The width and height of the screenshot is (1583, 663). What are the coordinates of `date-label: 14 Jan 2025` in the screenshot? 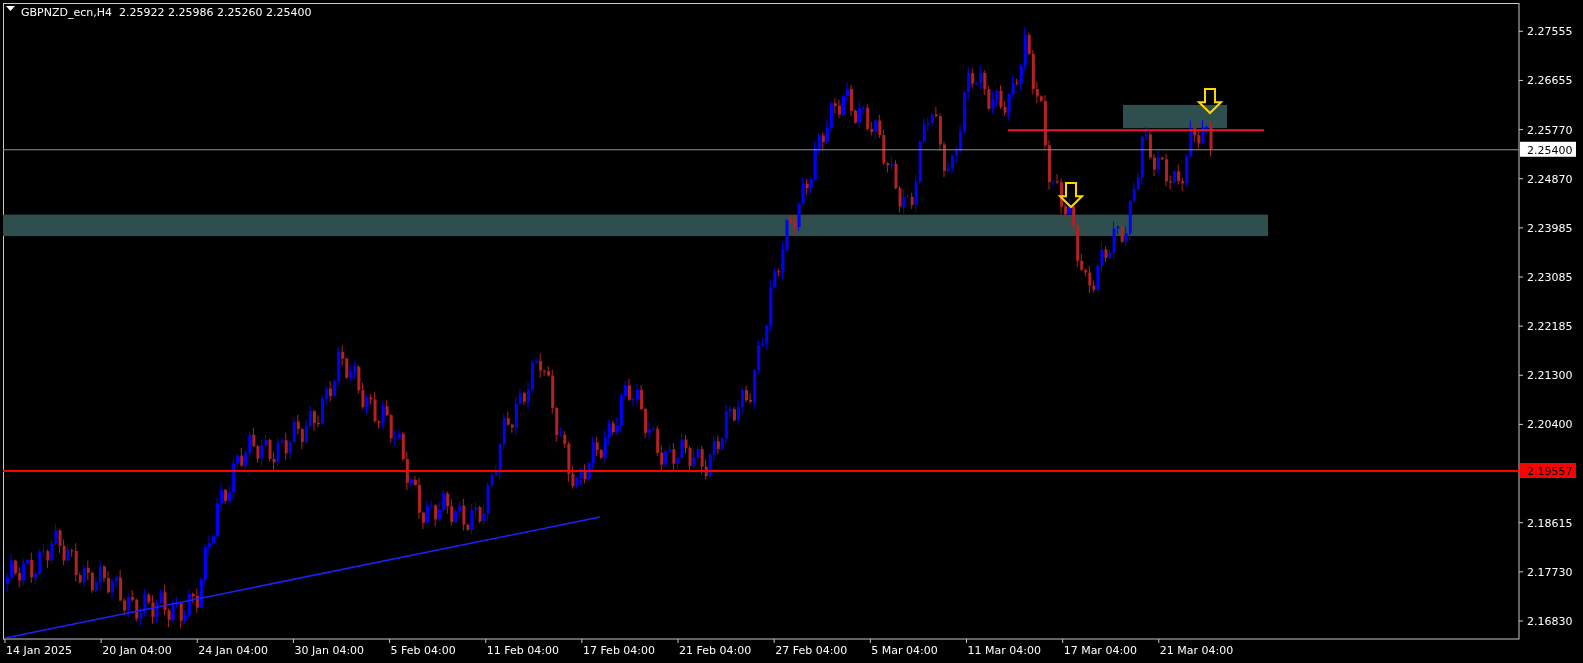 It's located at (39, 650).